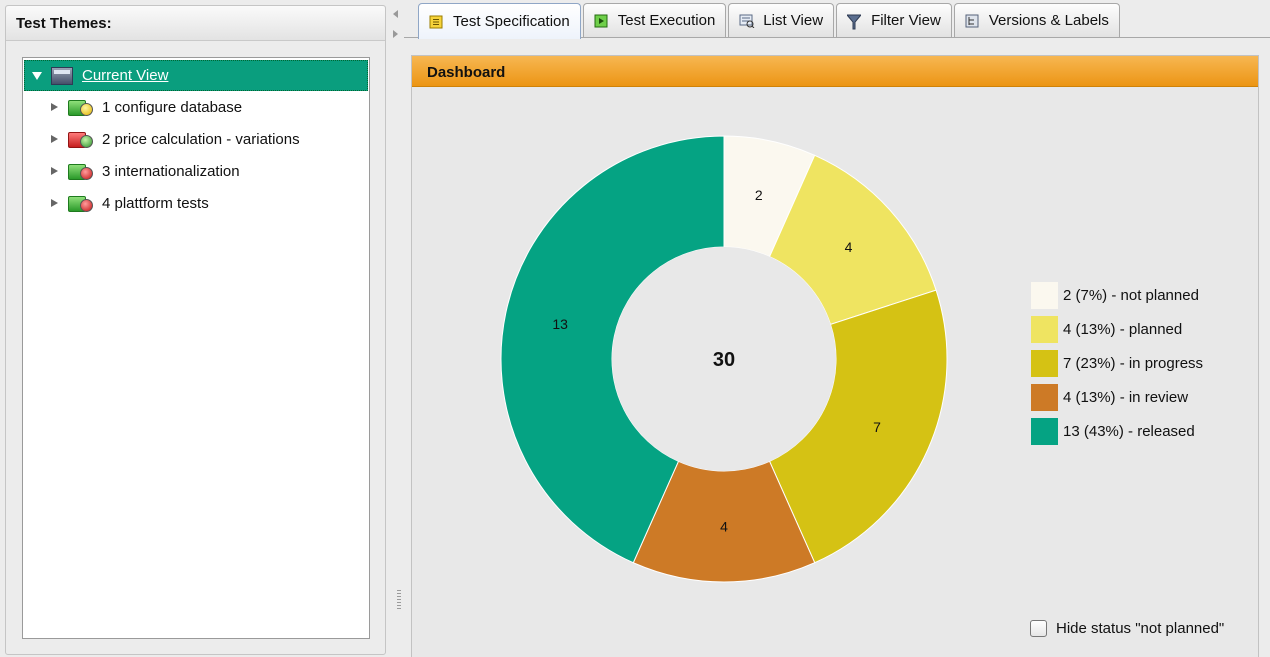  Describe the element at coordinates (395, 14) in the screenshot. I see `collapse-left-icon` at that location.